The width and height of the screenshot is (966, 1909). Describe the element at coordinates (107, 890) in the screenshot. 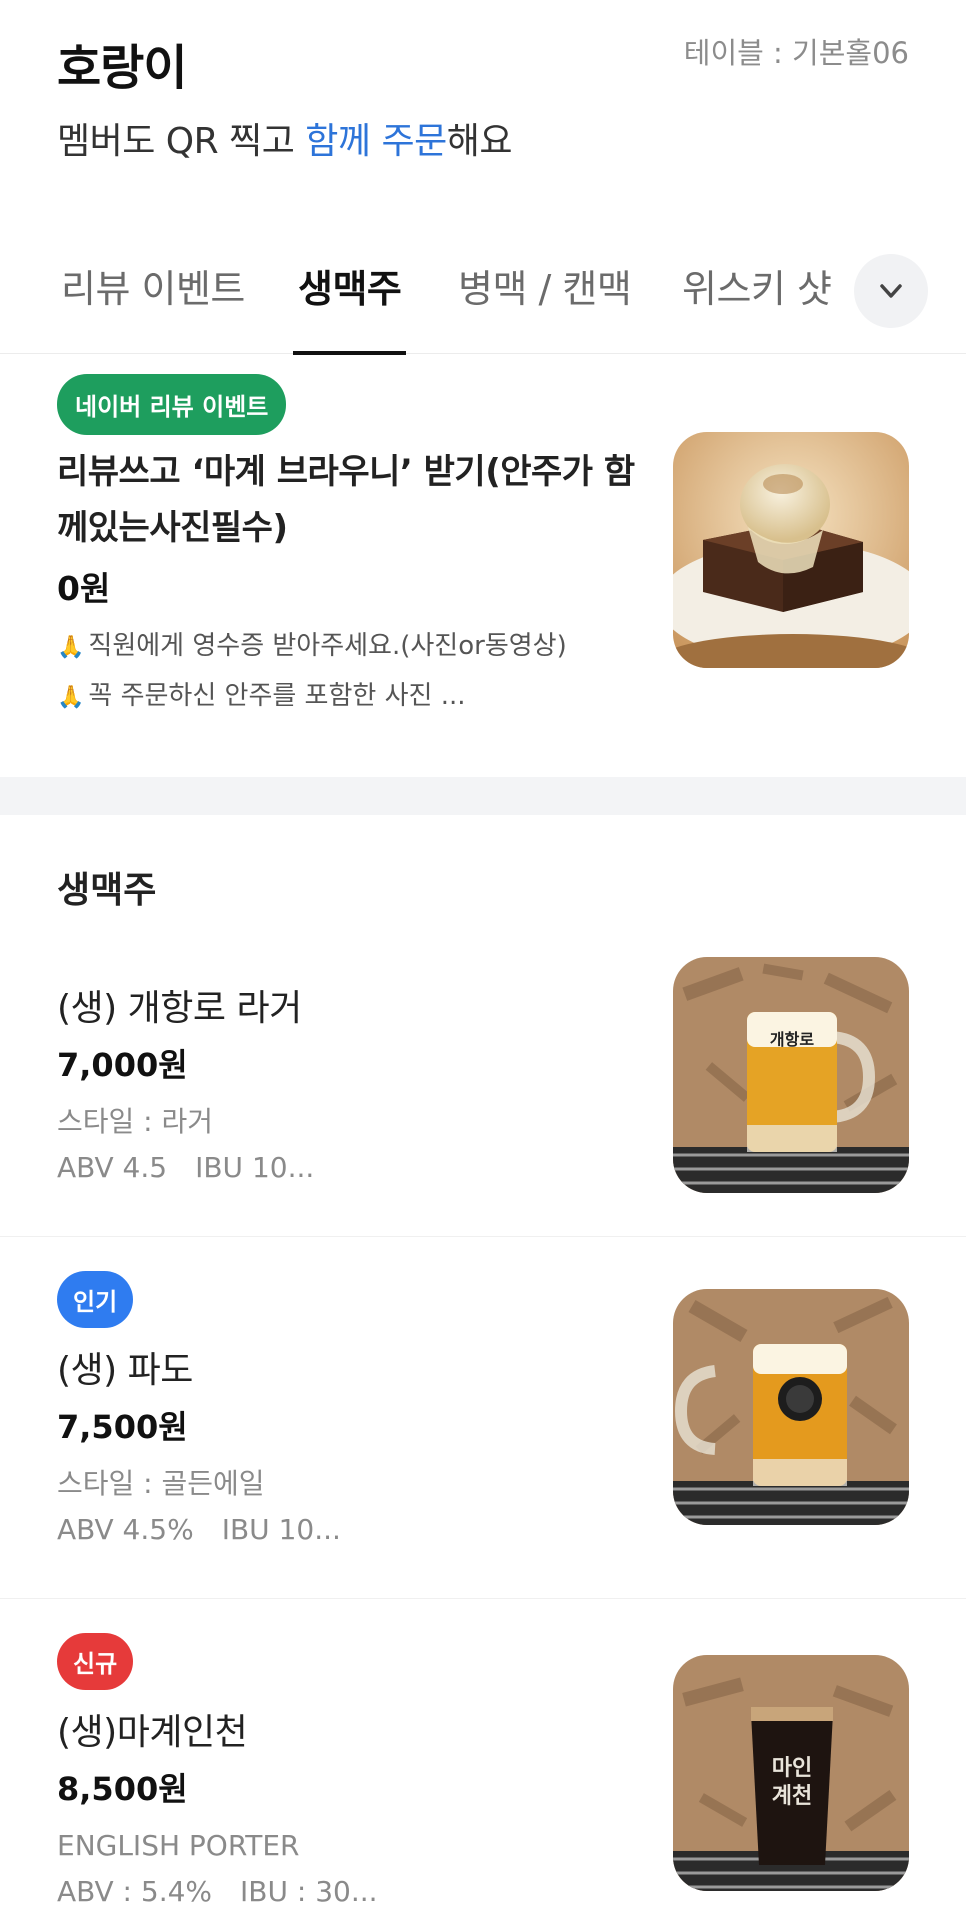

I see `section-title-draft-beer: 생맥주` at that location.